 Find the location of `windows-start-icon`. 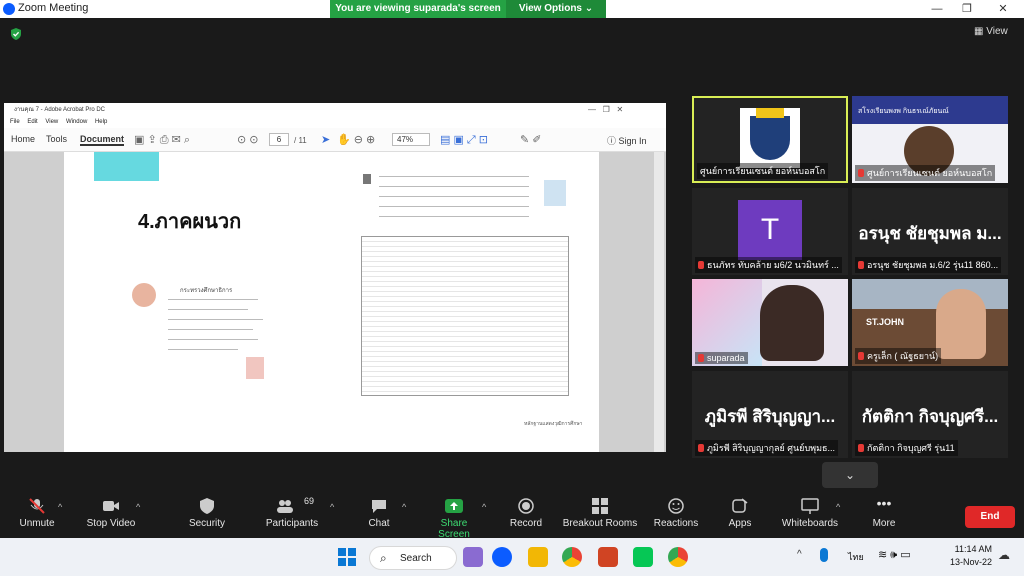

windows-start-icon is located at coordinates (347, 557).